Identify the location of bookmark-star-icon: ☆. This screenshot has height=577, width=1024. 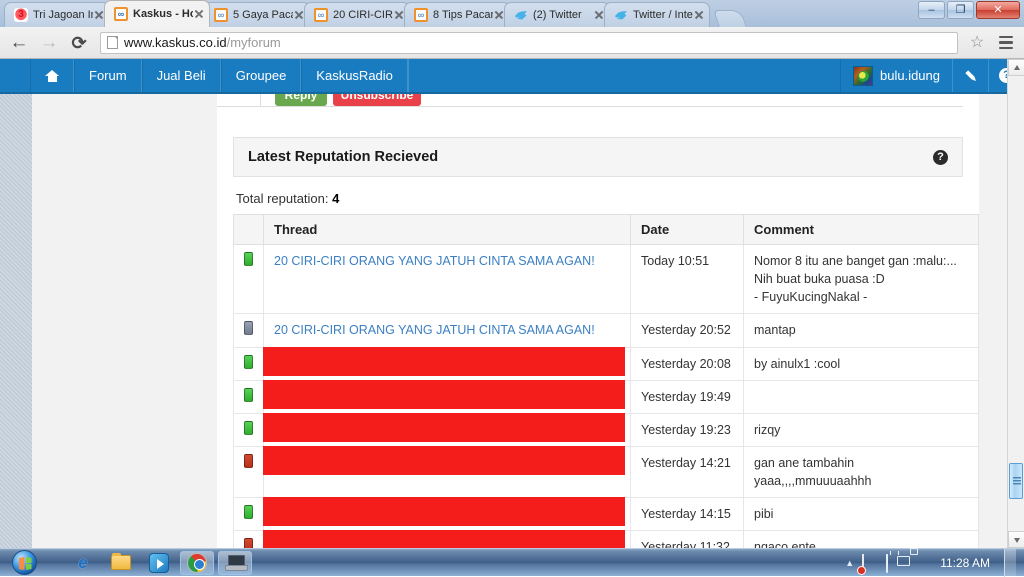
(977, 43).